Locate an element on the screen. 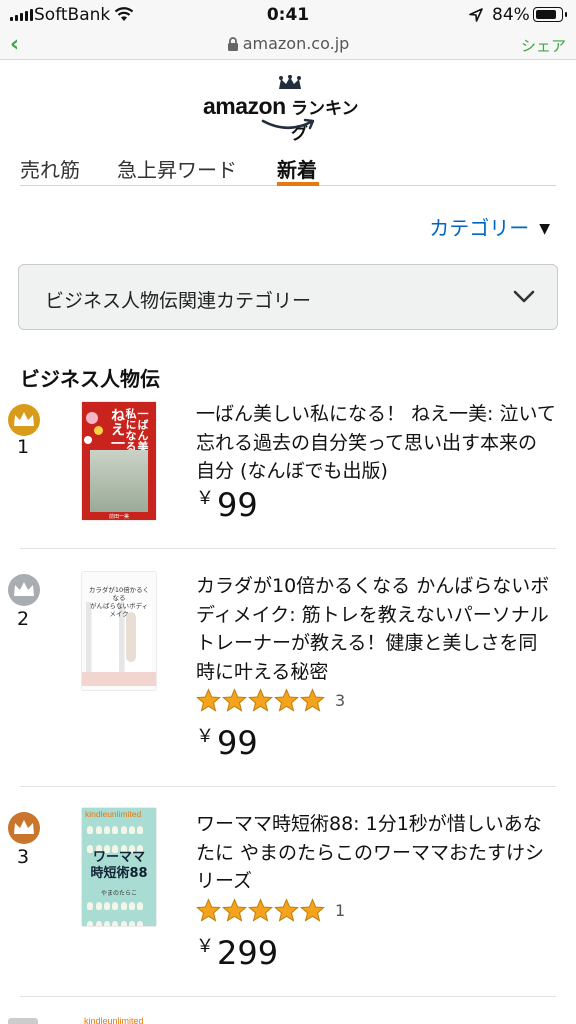 The height and width of the screenshot is (1024, 576). tab-new-releases: 新着 is located at coordinates (297, 168).